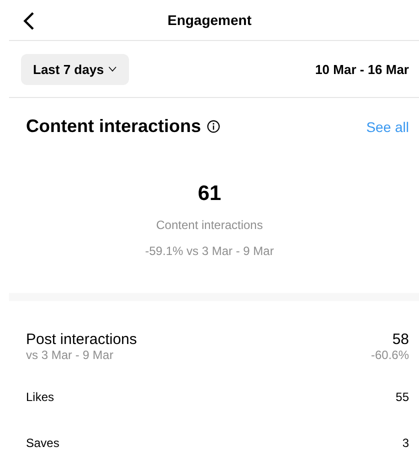 This screenshot has height=457, width=419. I want to click on metric-value: 55, so click(402, 397).